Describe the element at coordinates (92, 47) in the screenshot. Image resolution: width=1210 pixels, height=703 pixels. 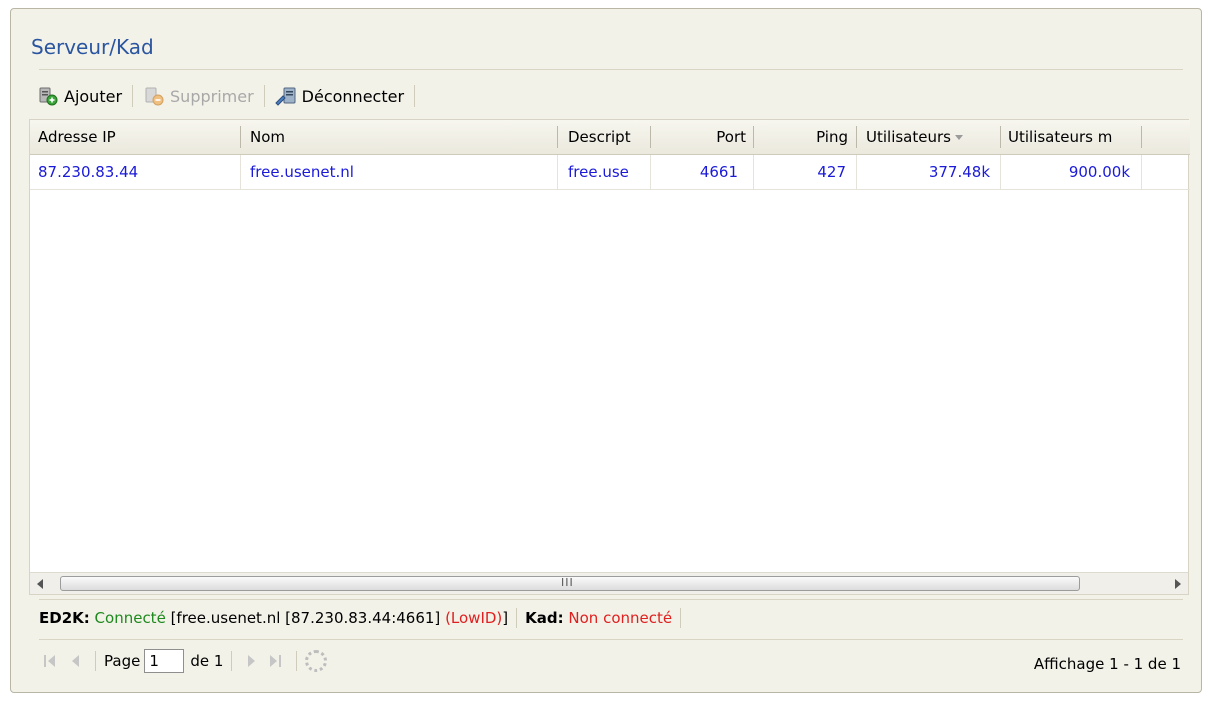
I see `panel-title: Serveur/Kad` at that location.